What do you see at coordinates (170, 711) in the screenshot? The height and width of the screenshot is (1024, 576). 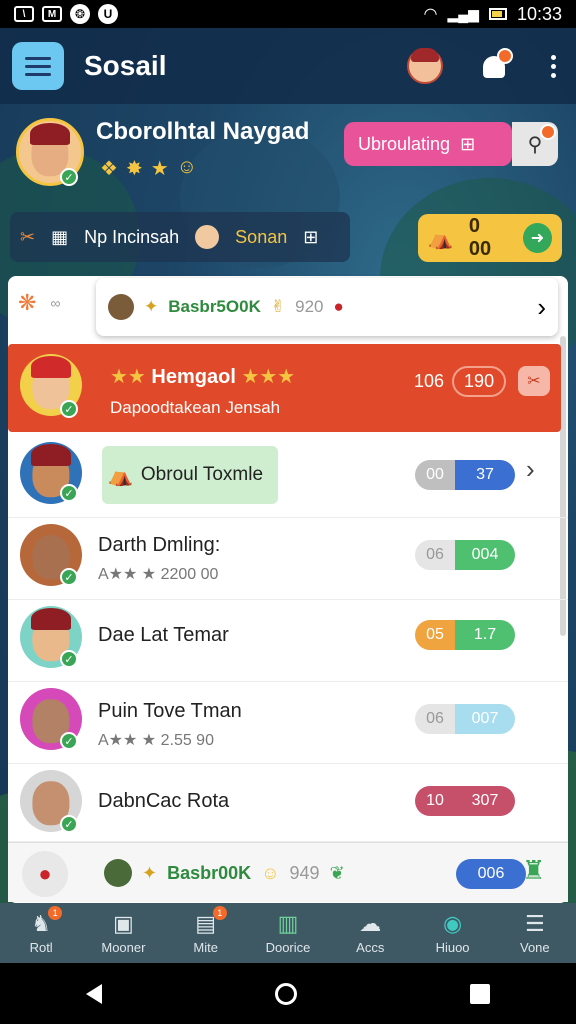 I see `row-name: Puin Tove Tman` at bounding box center [170, 711].